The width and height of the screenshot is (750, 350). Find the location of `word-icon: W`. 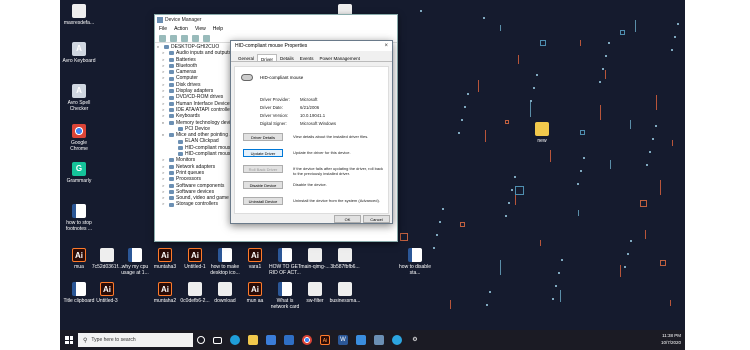

word-icon: W is located at coordinates (343, 340).